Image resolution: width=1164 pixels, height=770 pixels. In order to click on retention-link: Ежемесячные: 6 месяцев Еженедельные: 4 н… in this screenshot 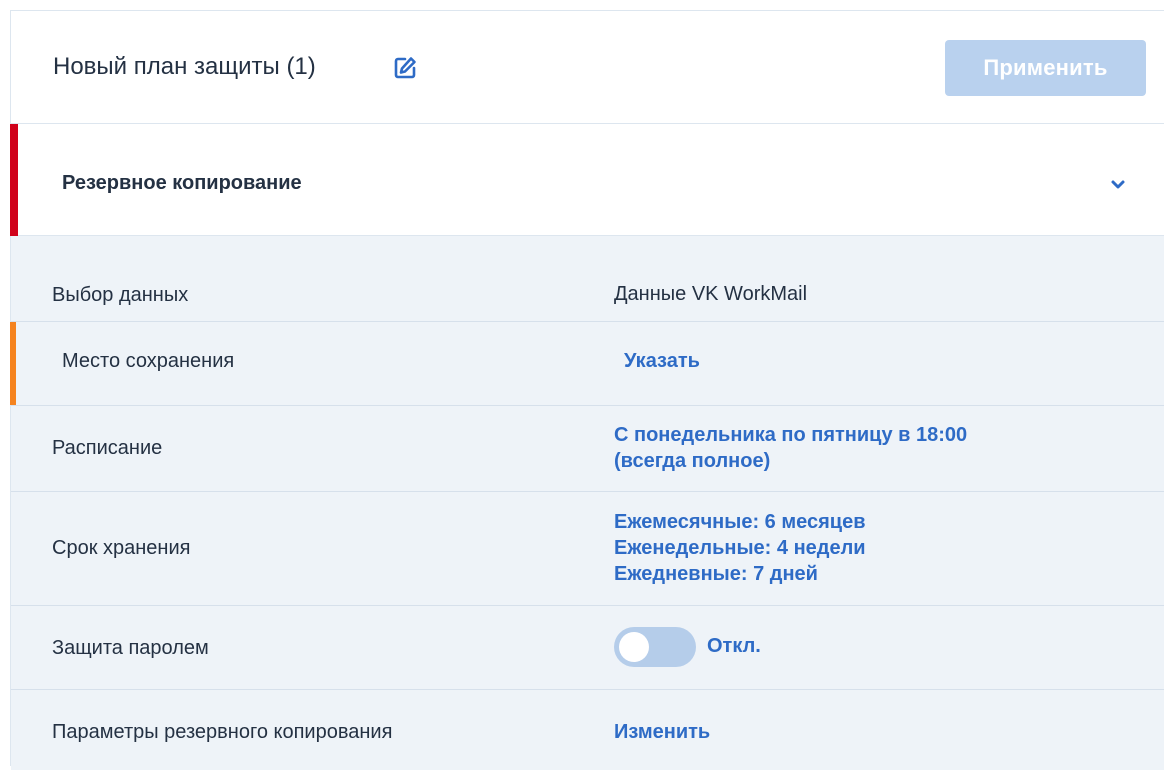, I will do `click(740, 548)`.